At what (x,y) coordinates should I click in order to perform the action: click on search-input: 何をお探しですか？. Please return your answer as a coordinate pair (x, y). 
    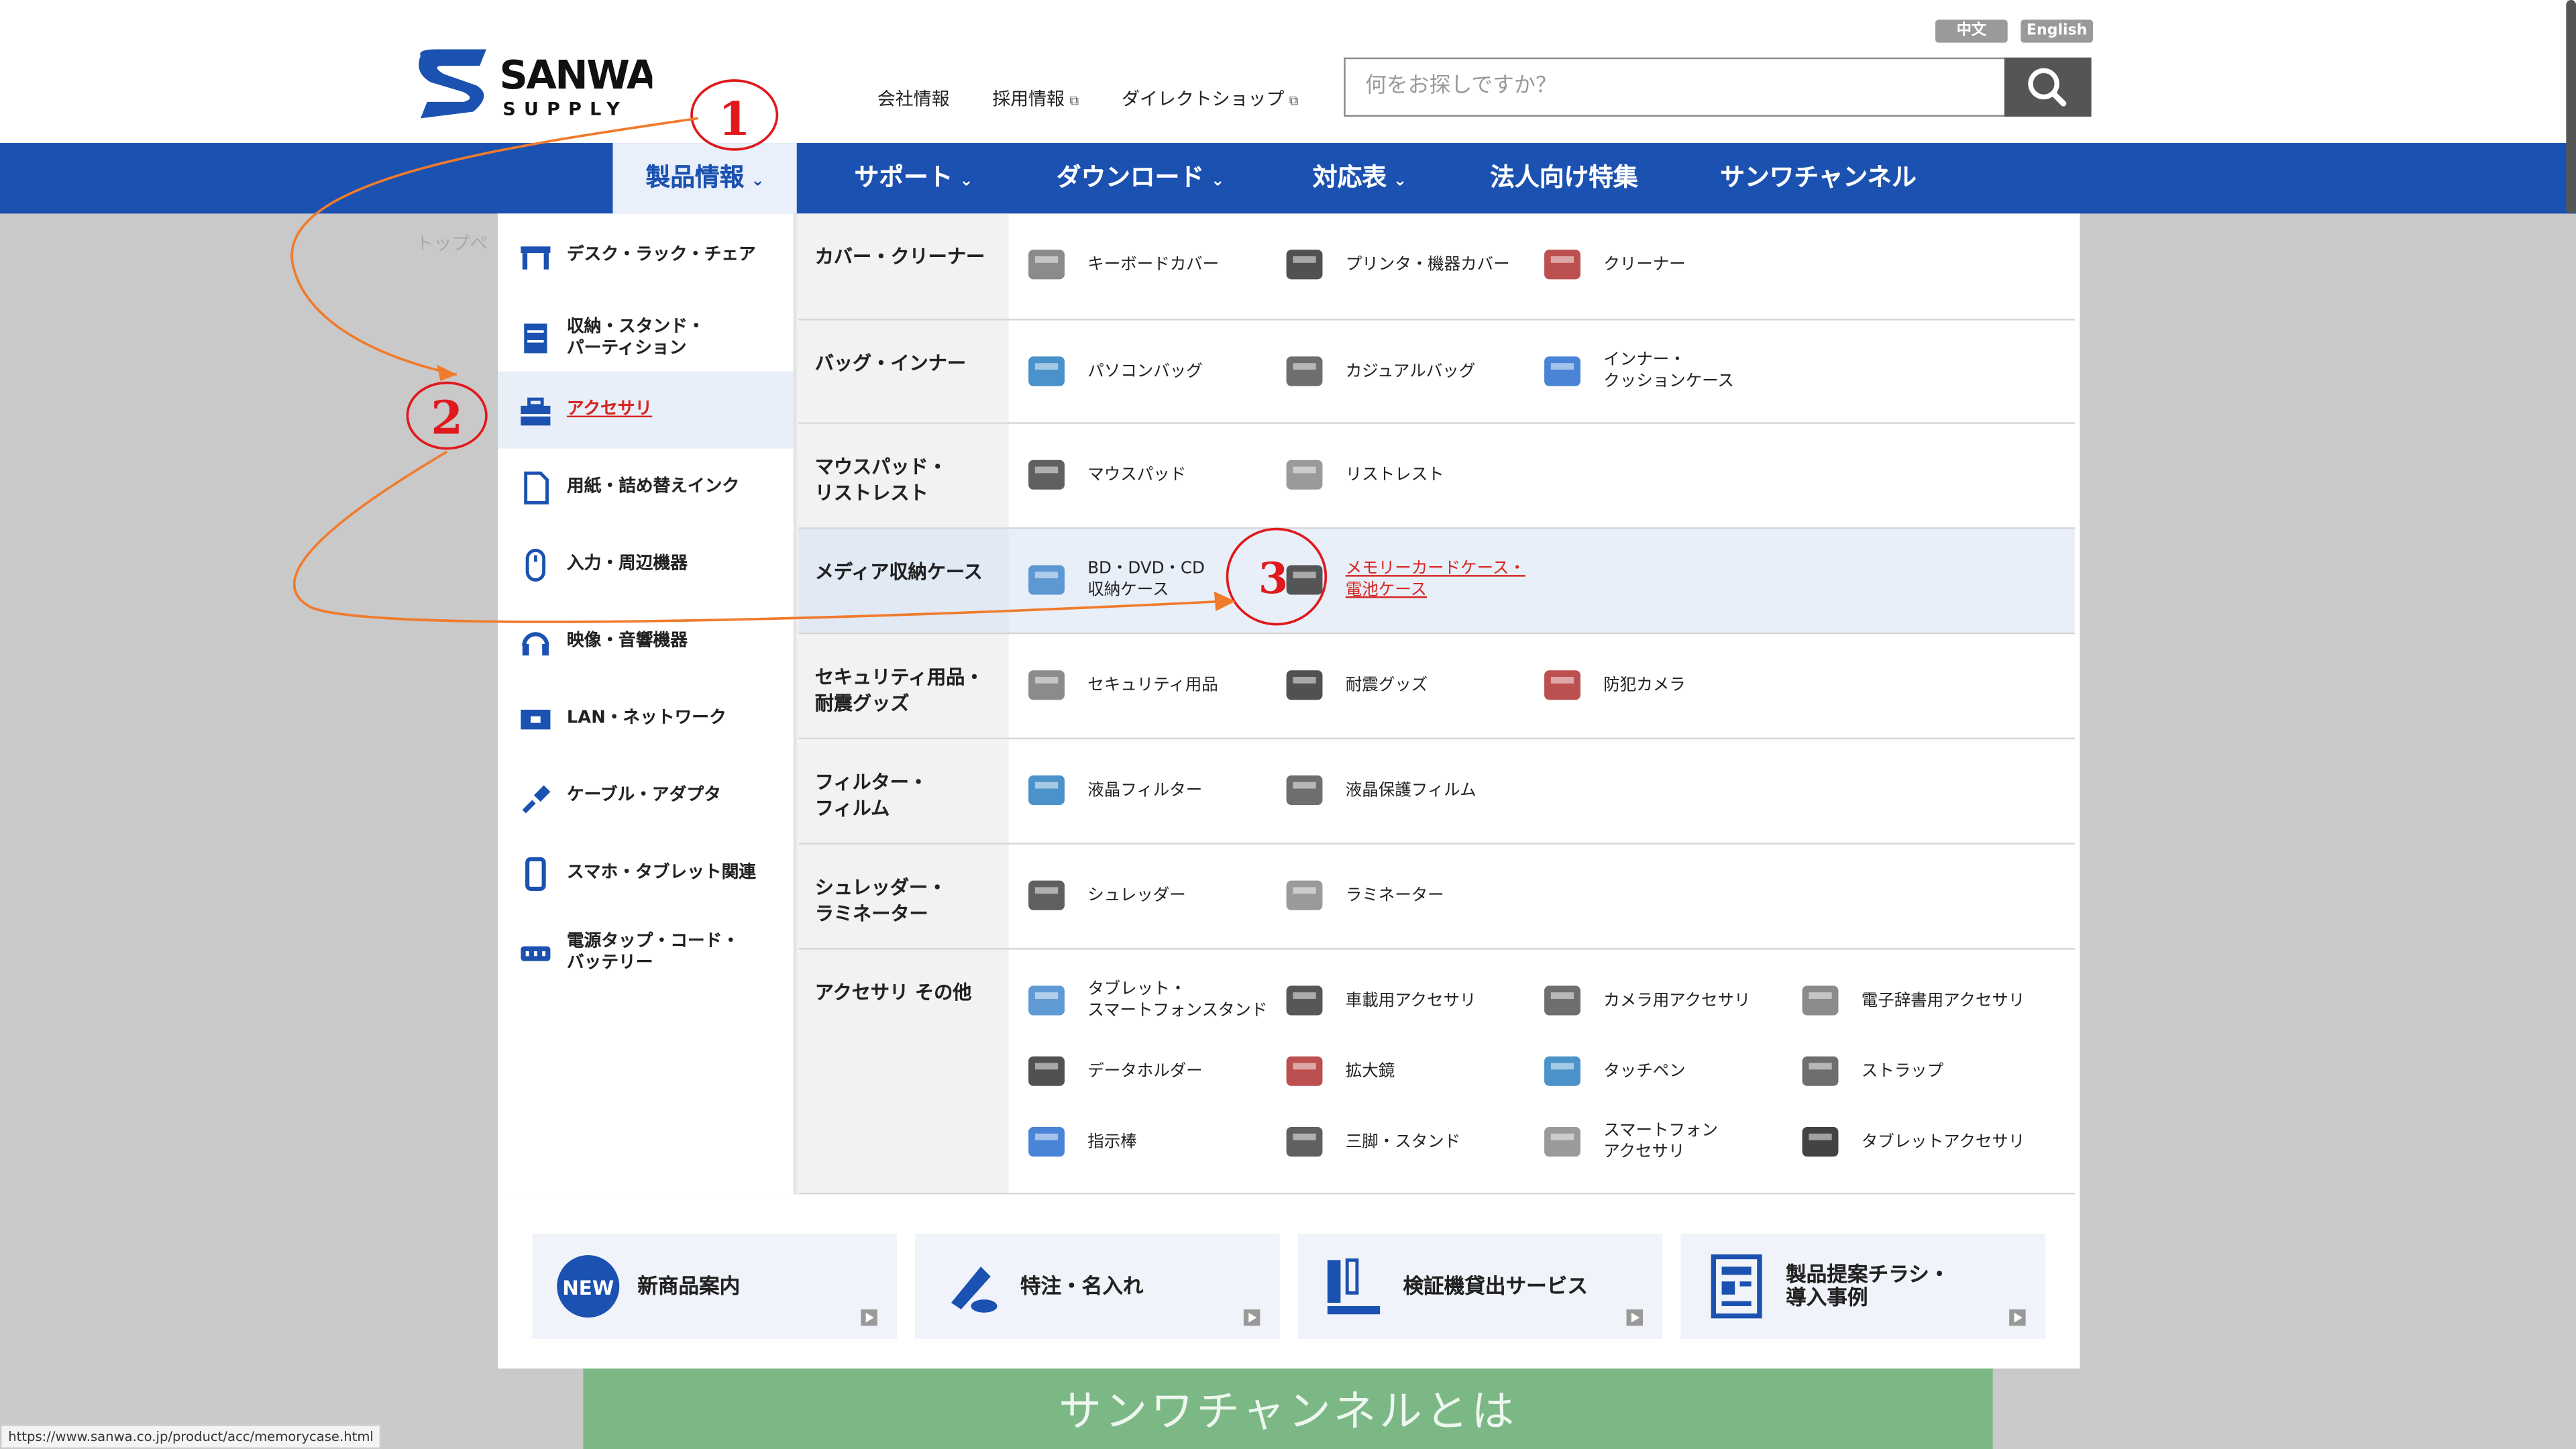
    Looking at the image, I should click on (1674, 87).